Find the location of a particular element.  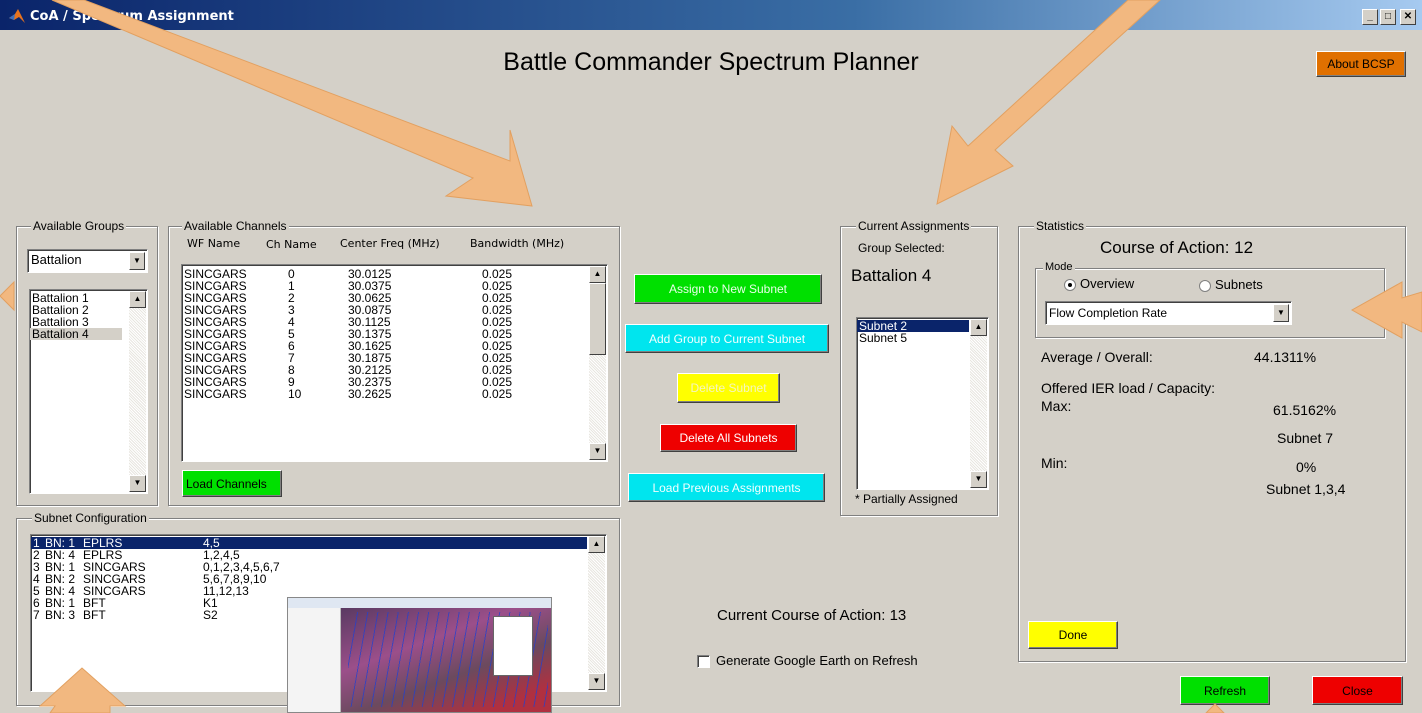

delete-all-subnets-button: Delete All Subnets is located at coordinates (728, 438).